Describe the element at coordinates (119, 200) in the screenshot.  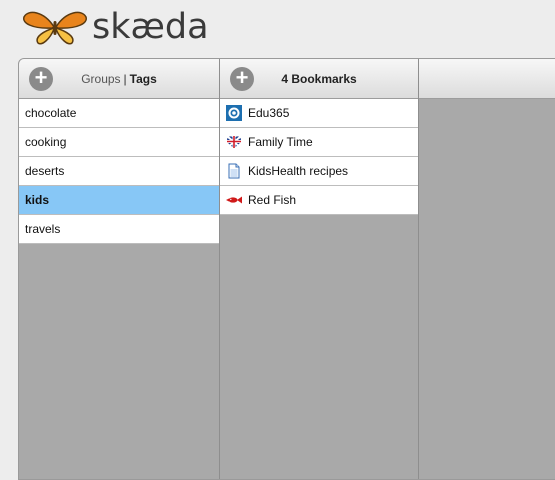
I see `tag-item-kids: kids` at that location.